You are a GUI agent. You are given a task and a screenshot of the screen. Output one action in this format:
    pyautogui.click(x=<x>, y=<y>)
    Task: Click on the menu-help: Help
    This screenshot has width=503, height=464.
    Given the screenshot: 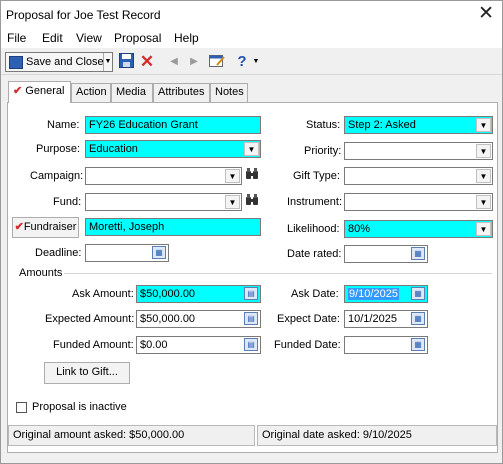 What is the action you would take?
    pyautogui.click(x=186, y=38)
    